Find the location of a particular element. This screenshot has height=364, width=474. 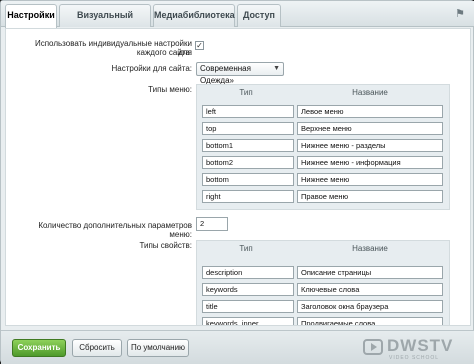

menu-name-input: Нижнее меню - разделы is located at coordinates (370, 145).